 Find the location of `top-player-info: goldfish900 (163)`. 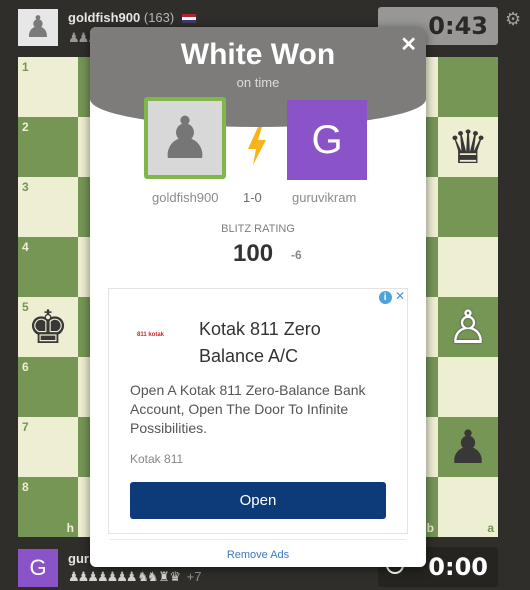

top-player-info: goldfish900 (163) is located at coordinates (132, 17).